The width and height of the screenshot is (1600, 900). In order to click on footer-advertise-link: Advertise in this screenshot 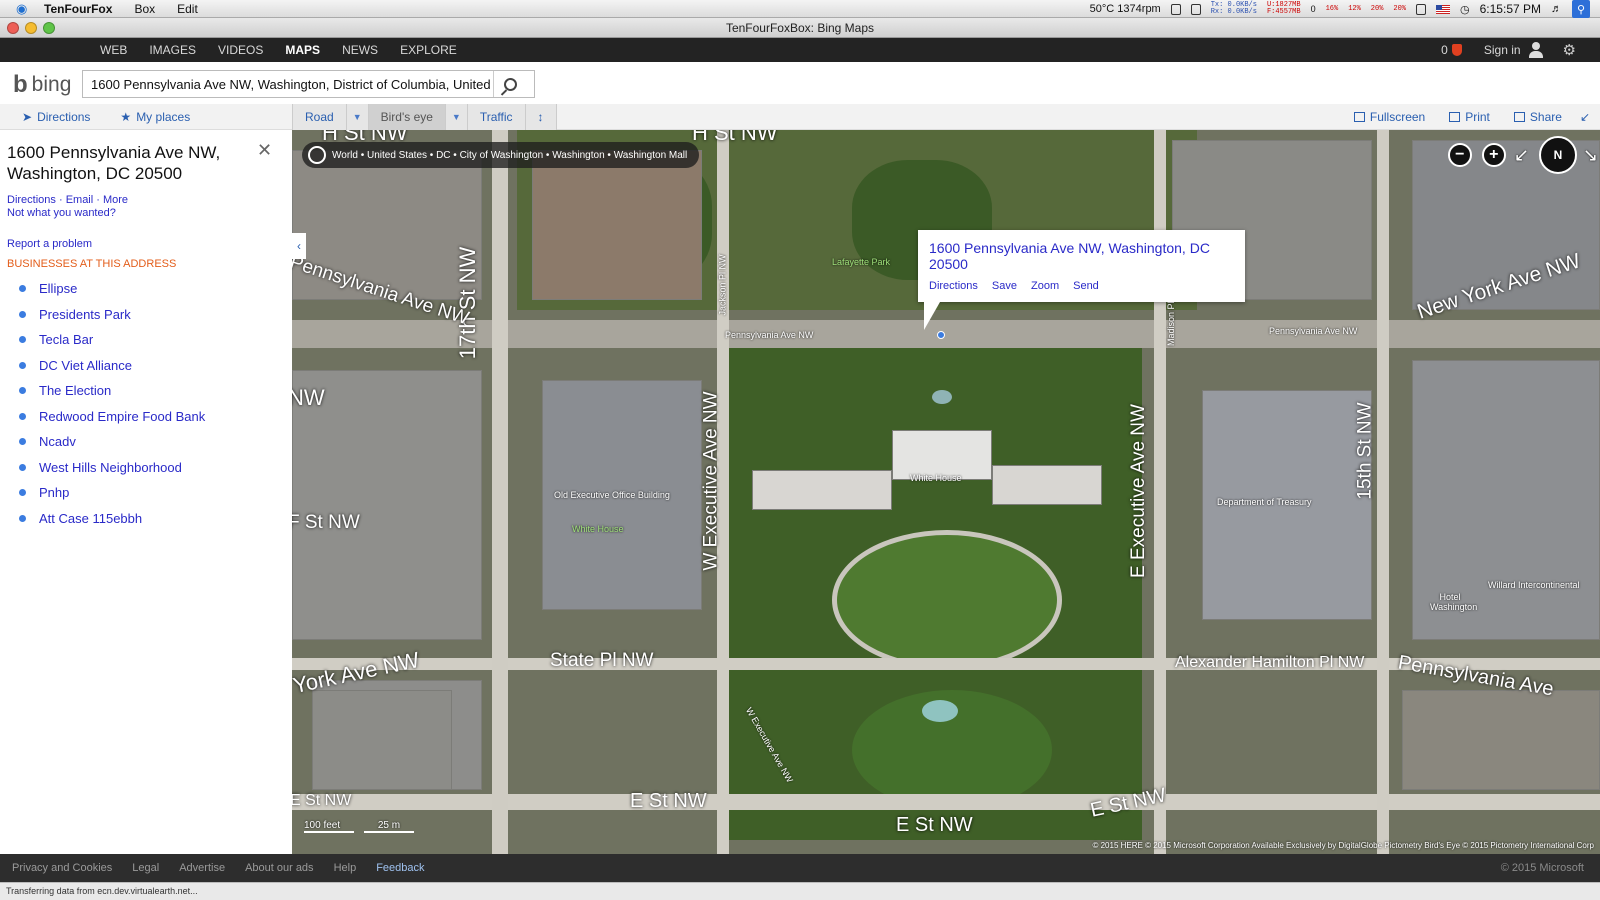, I will do `click(202, 868)`.